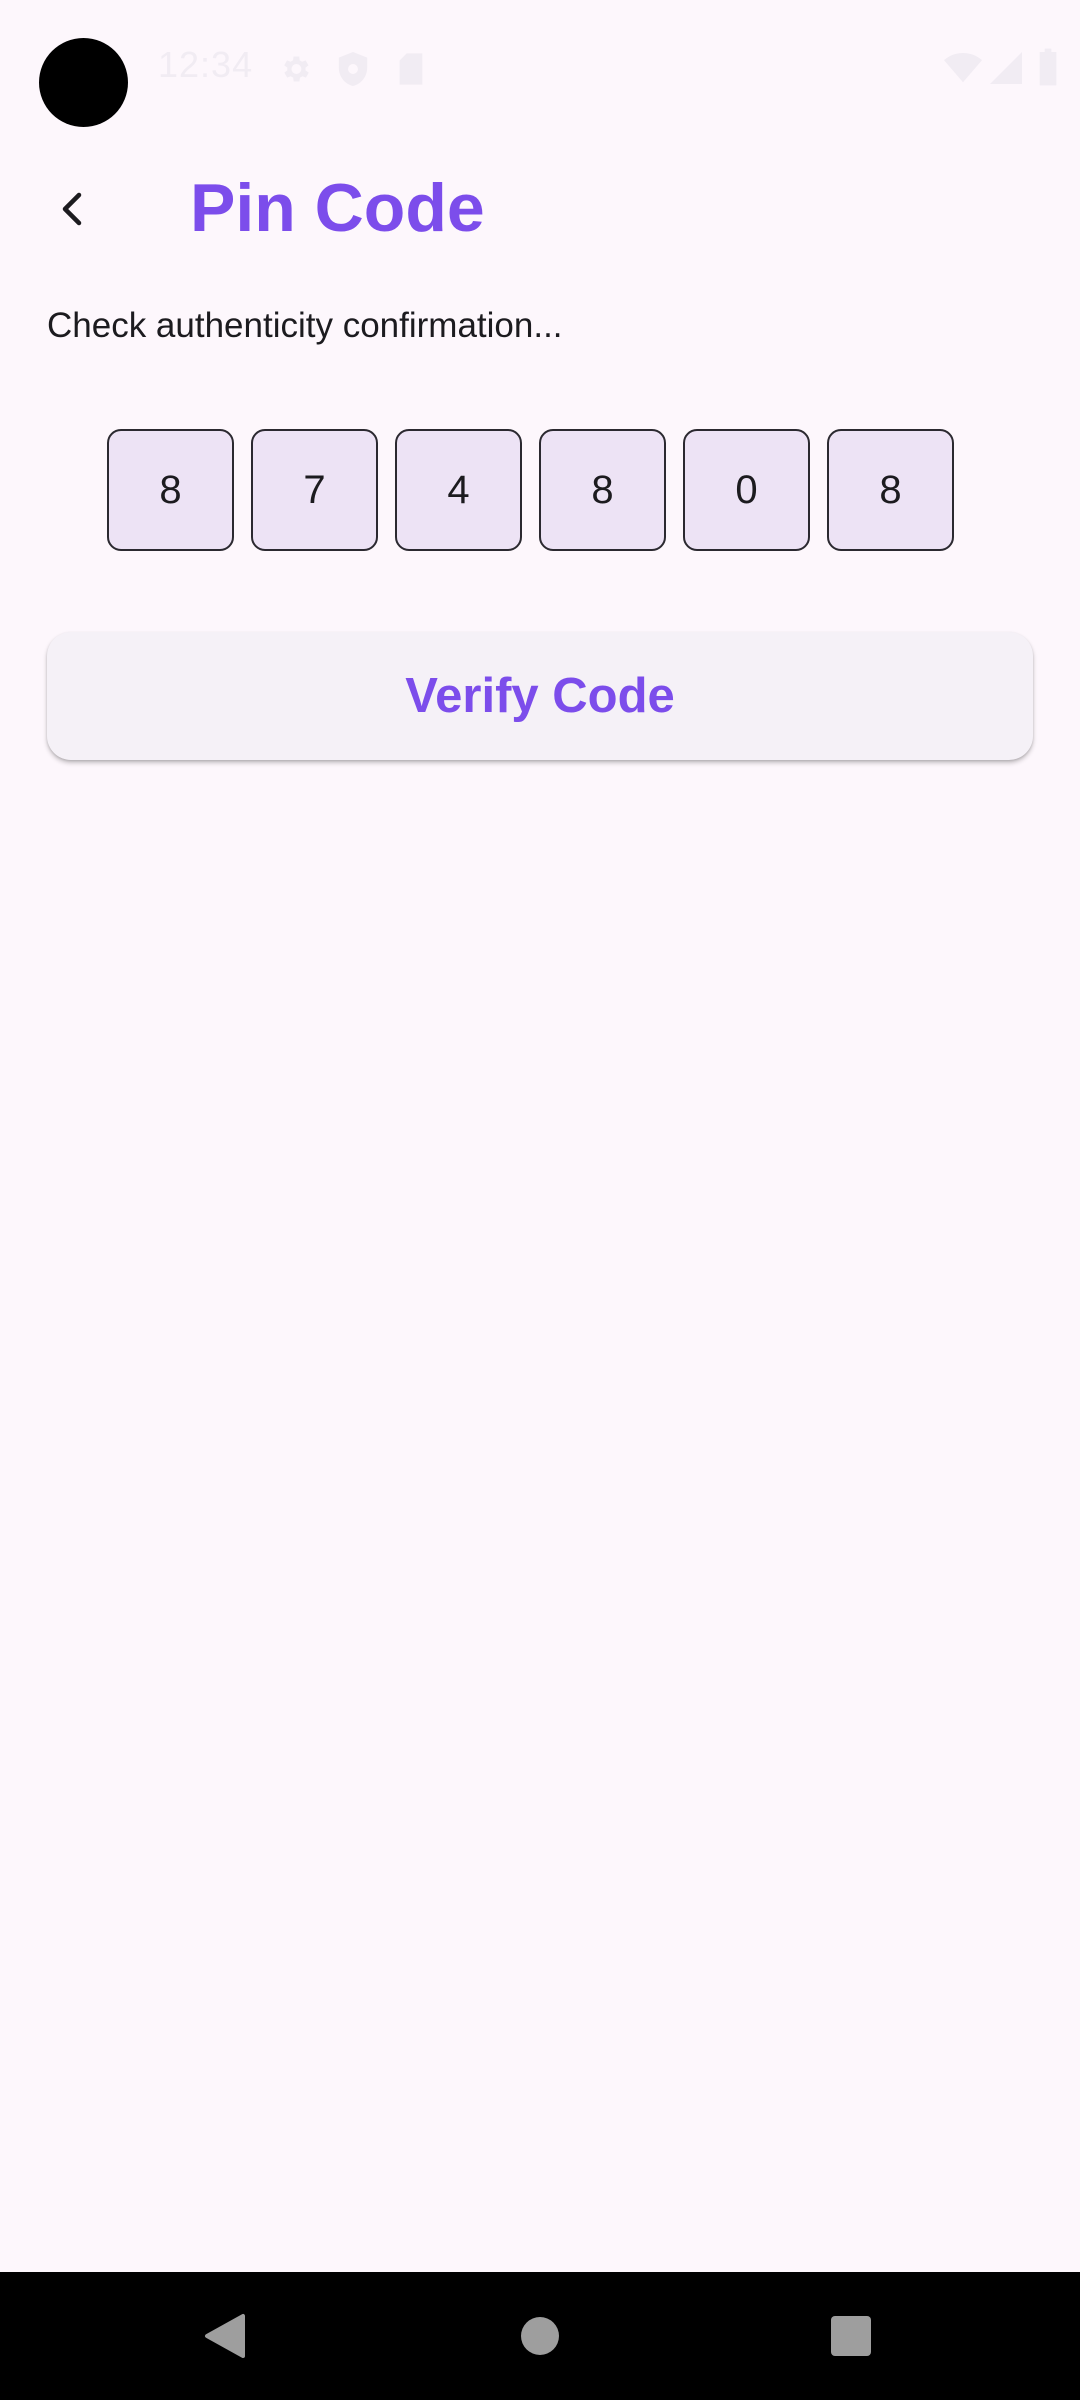  I want to click on back-triangle-icon, so click(225, 2336).